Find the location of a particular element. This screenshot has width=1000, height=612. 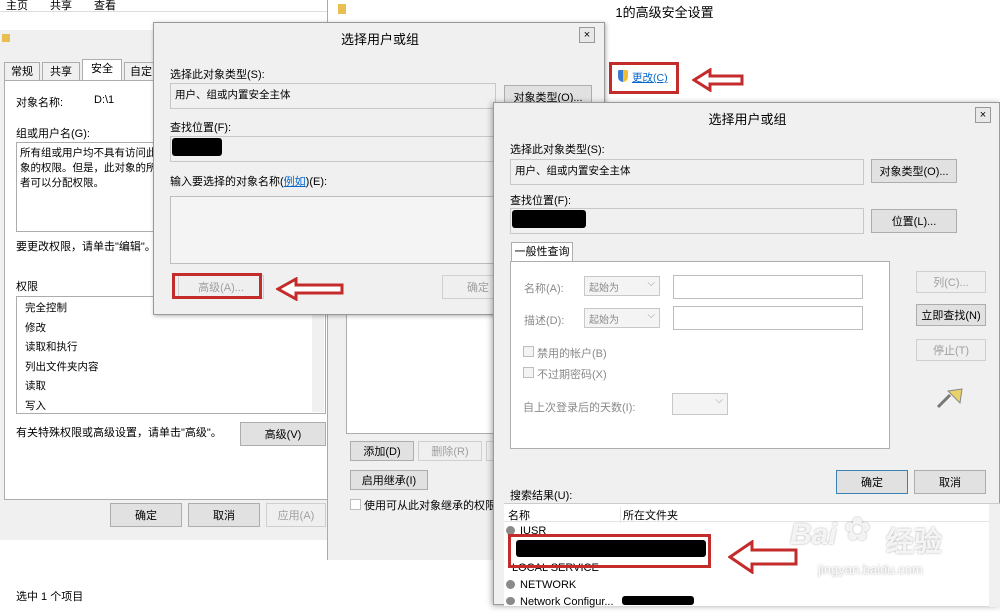

permission-item: 读取和执行 is located at coordinates (51, 347).